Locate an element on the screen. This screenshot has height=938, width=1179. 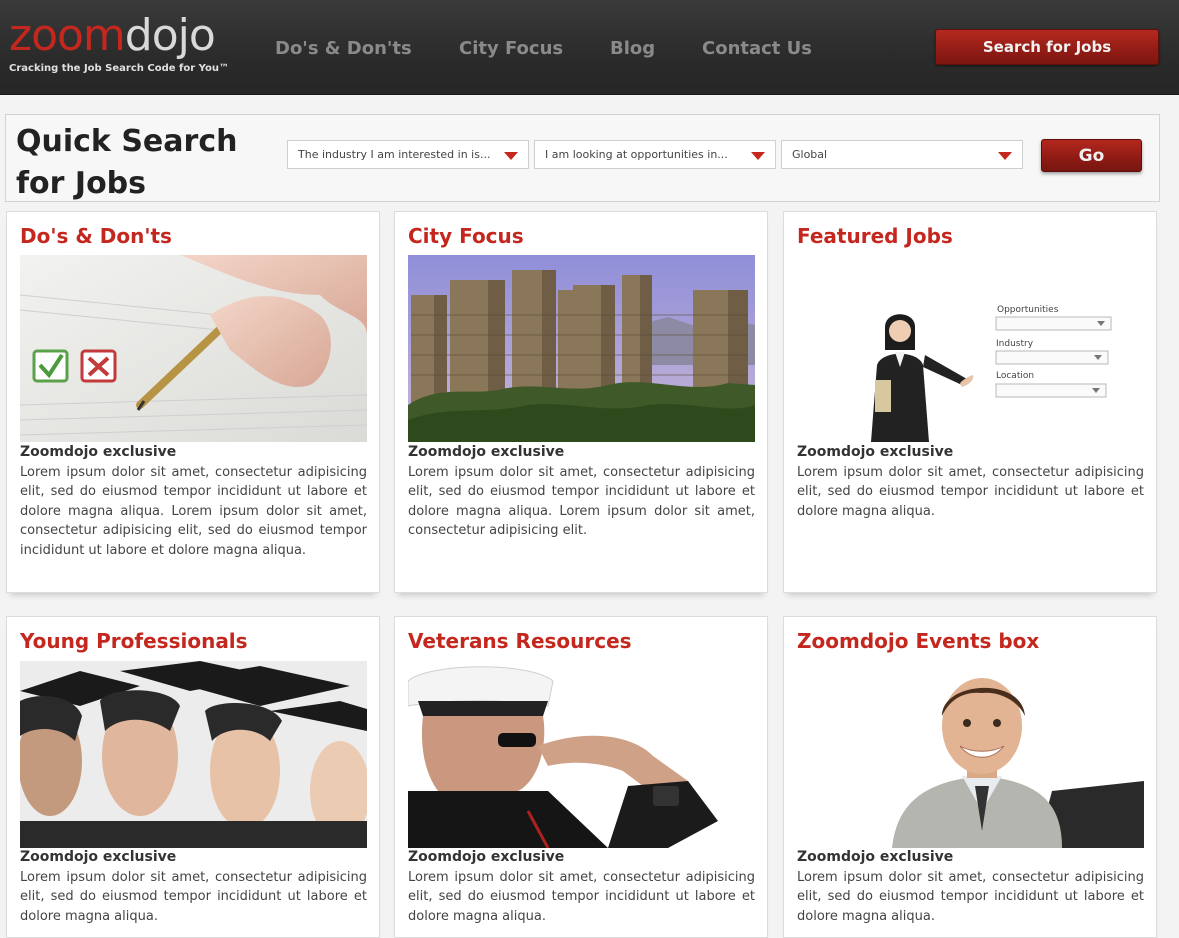
card-title: City Focus is located at coordinates (466, 236).